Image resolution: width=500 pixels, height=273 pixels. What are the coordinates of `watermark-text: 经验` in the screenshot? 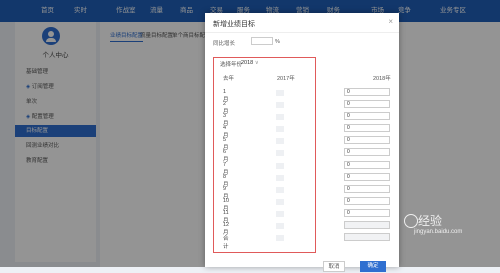 It's located at (430, 221).